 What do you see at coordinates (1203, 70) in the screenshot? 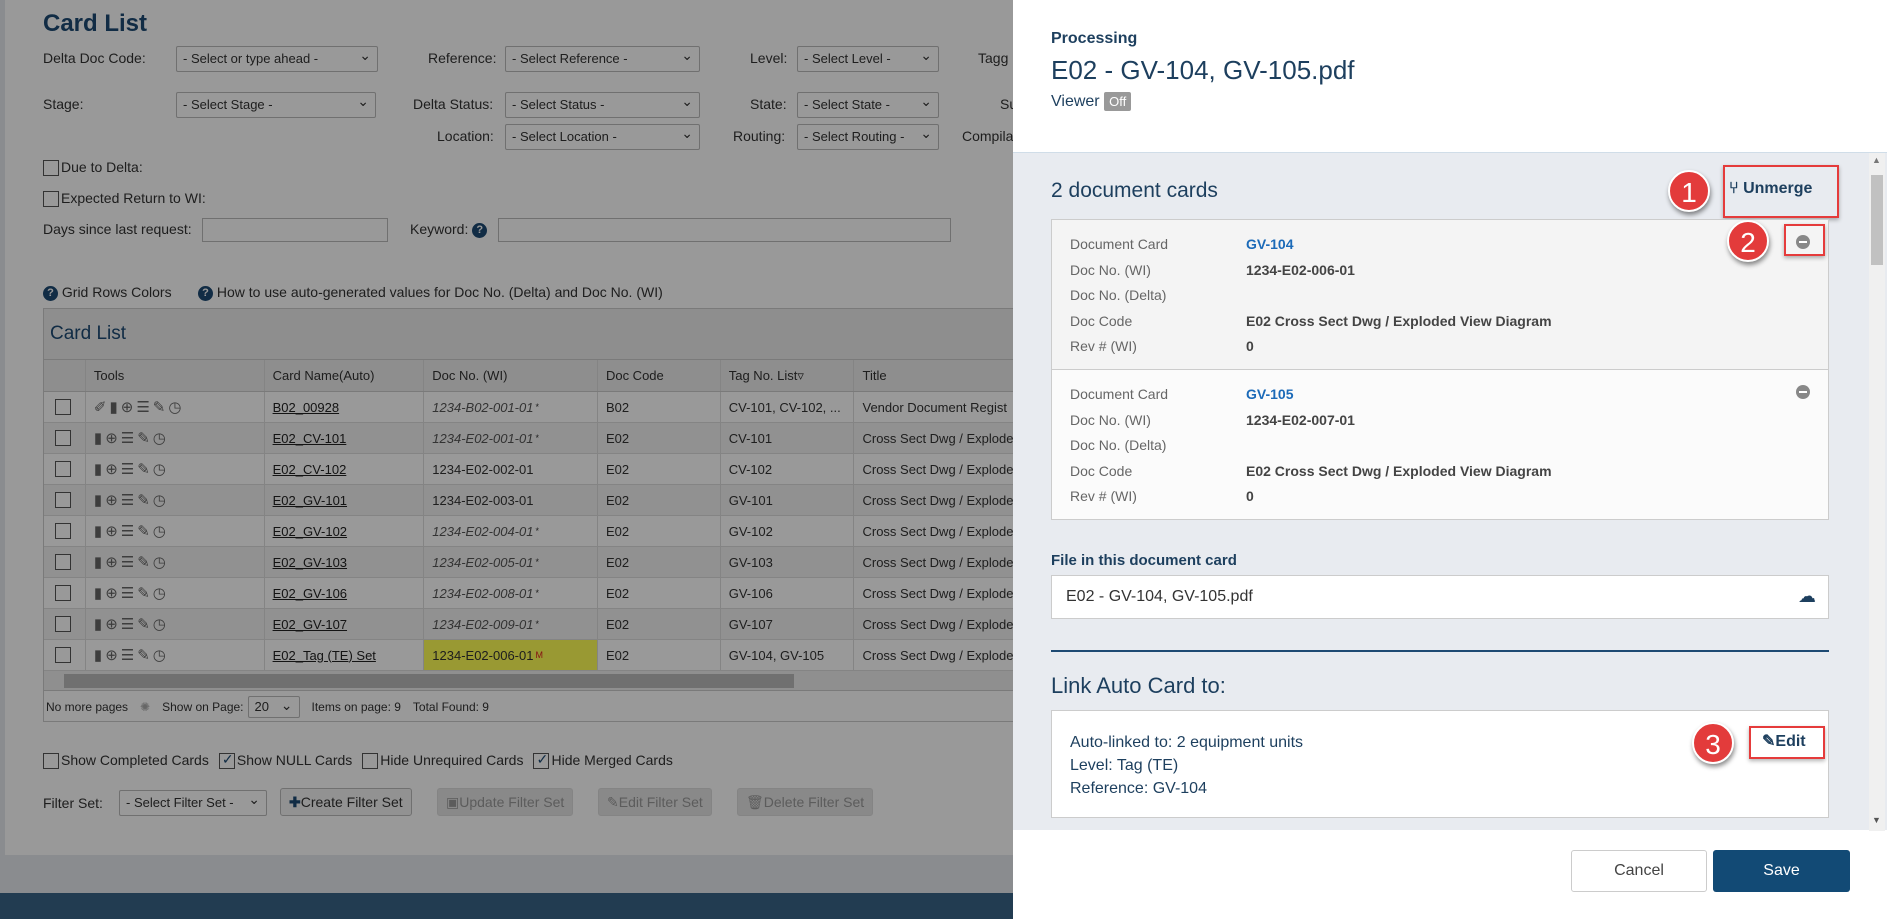
I see `panel-title: E02 - GV-104, GV-105.pdf` at bounding box center [1203, 70].